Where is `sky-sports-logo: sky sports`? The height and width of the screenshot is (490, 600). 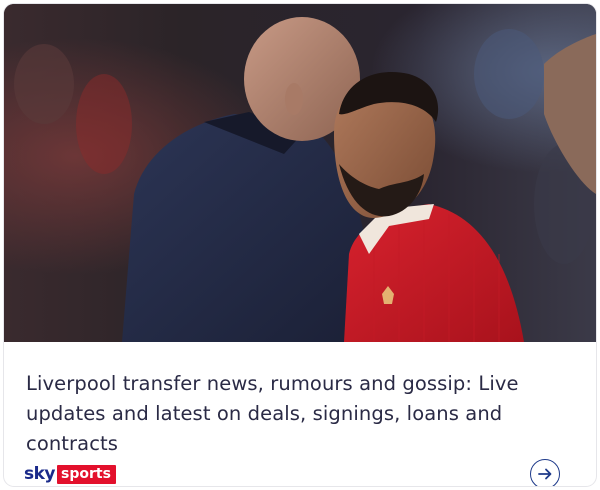 sky-sports-logo: sky sports is located at coordinates (70, 474).